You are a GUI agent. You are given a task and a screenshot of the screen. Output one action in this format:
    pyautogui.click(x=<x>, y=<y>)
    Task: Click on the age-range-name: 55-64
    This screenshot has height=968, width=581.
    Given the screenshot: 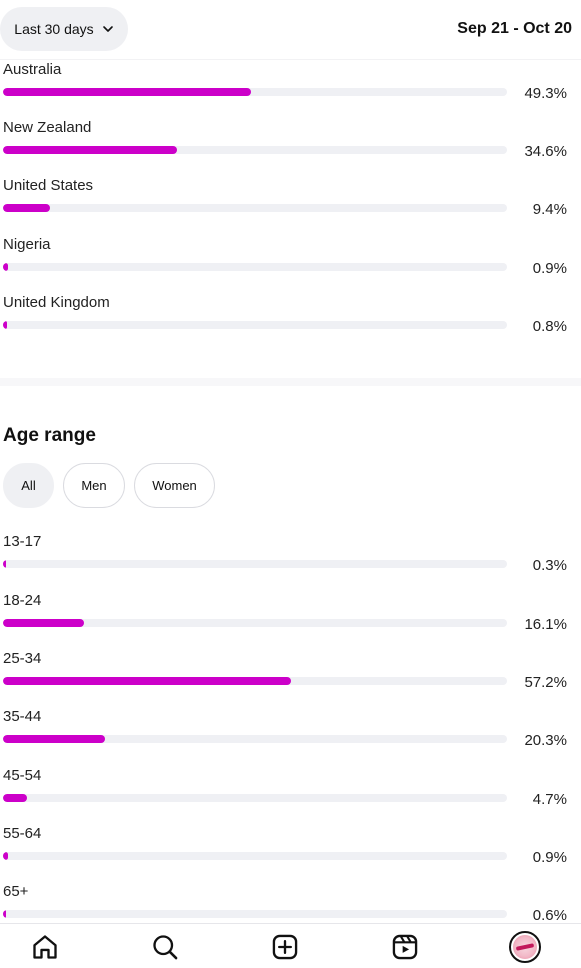 What is the action you would take?
    pyautogui.click(x=22, y=833)
    